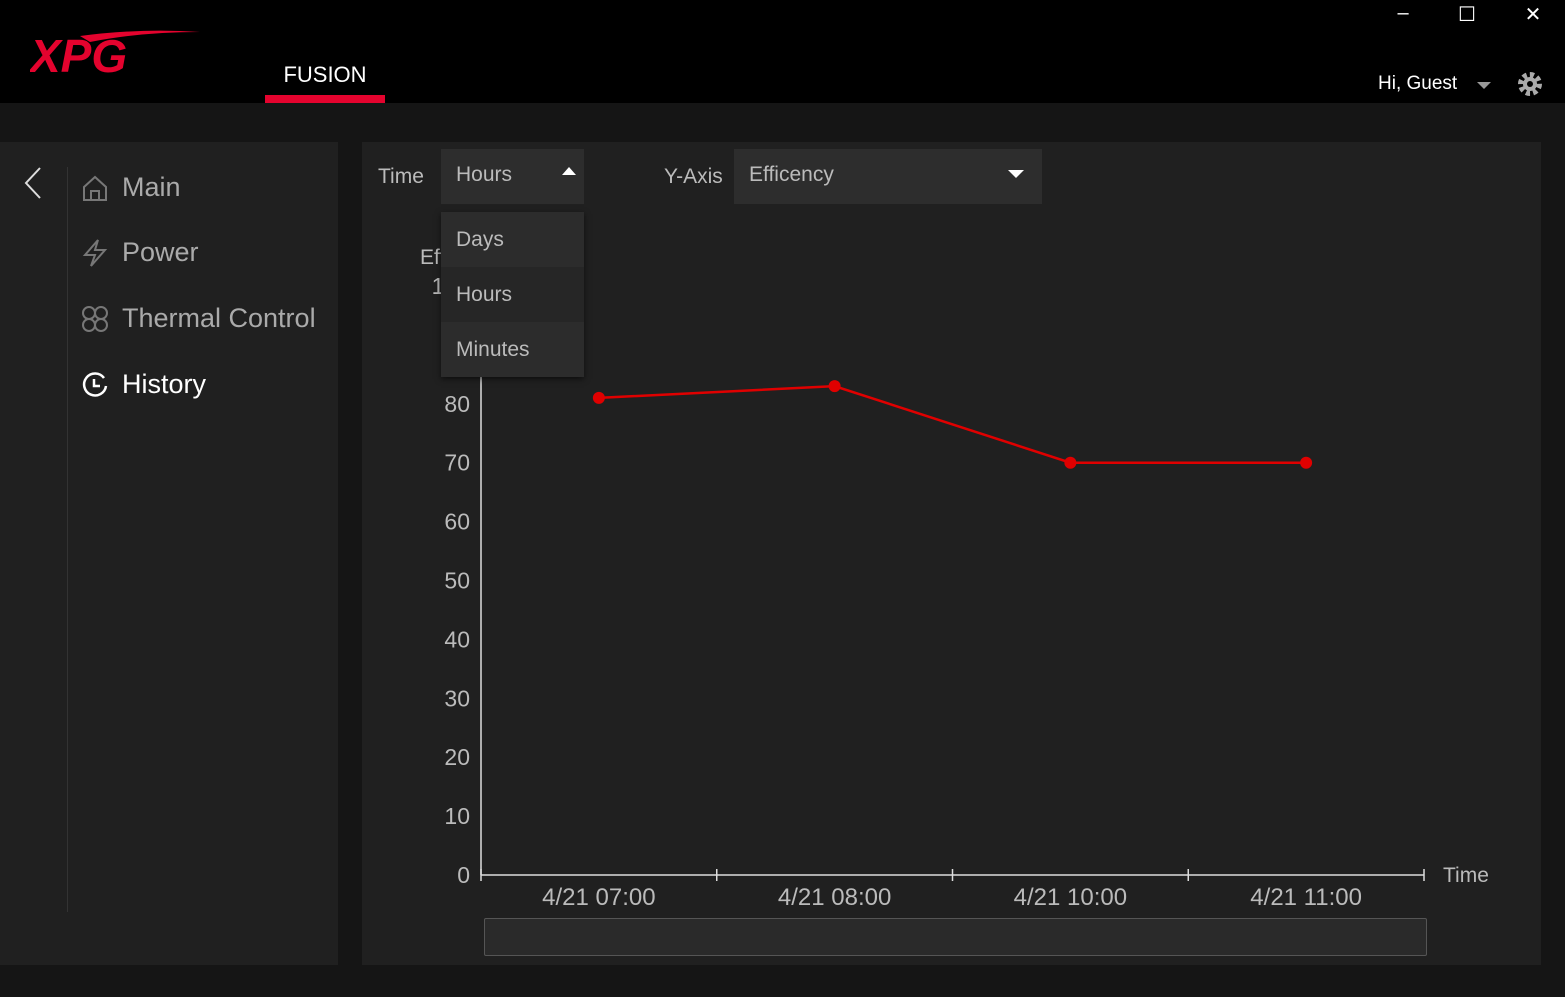 The width and height of the screenshot is (1565, 997). Describe the element at coordinates (955, 937) in the screenshot. I see `chart-scrollbar` at that location.